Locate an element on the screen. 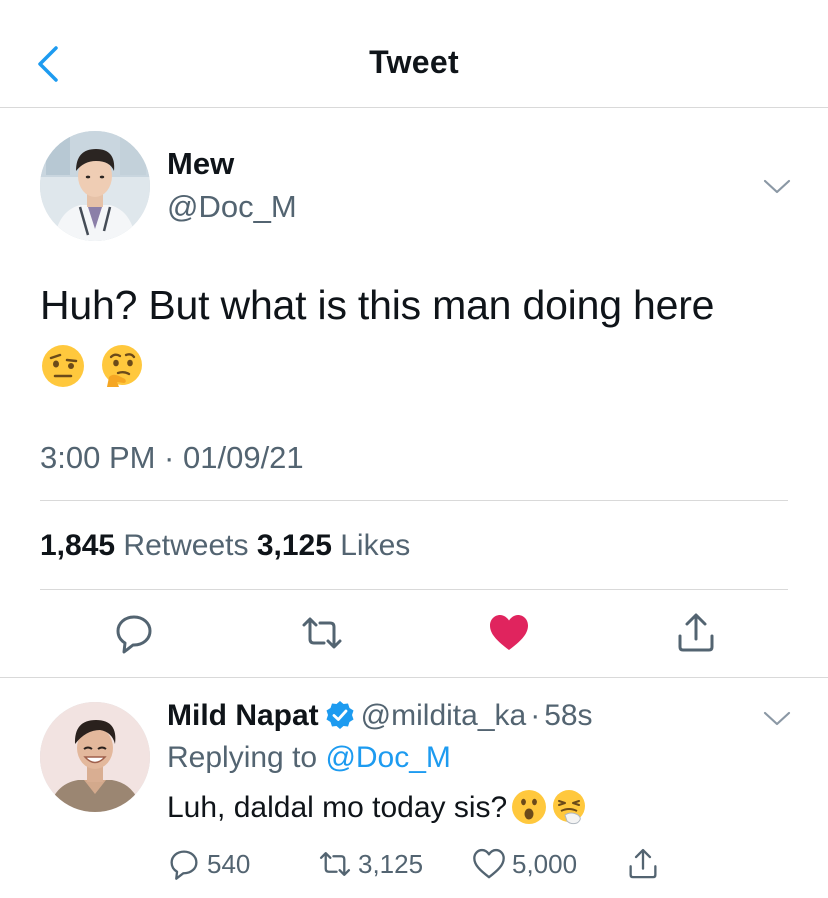 The width and height of the screenshot is (828, 898). reply-header: Mild Napat @mildita_ka · 58s is located at coordinates (380, 716).